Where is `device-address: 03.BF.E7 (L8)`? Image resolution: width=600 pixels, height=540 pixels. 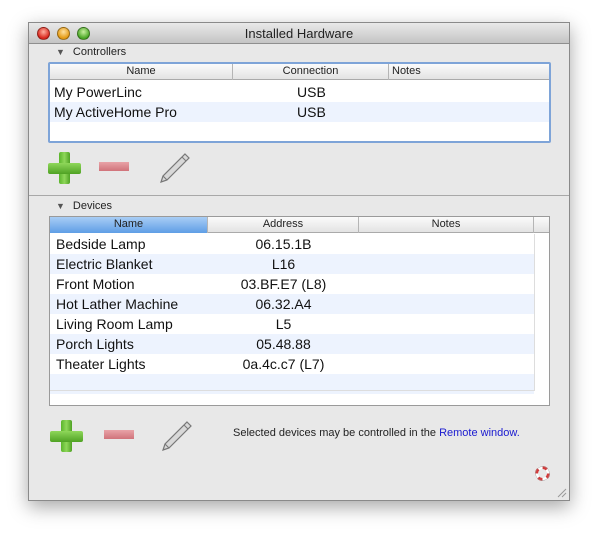
device-address: 03.BF.E7 (L8) is located at coordinates (283, 284).